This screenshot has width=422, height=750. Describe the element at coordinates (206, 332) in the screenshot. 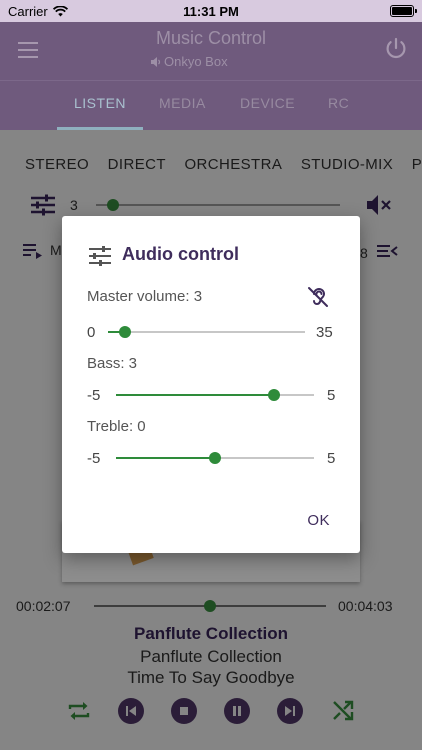

I see `master-volume-slider` at that location.